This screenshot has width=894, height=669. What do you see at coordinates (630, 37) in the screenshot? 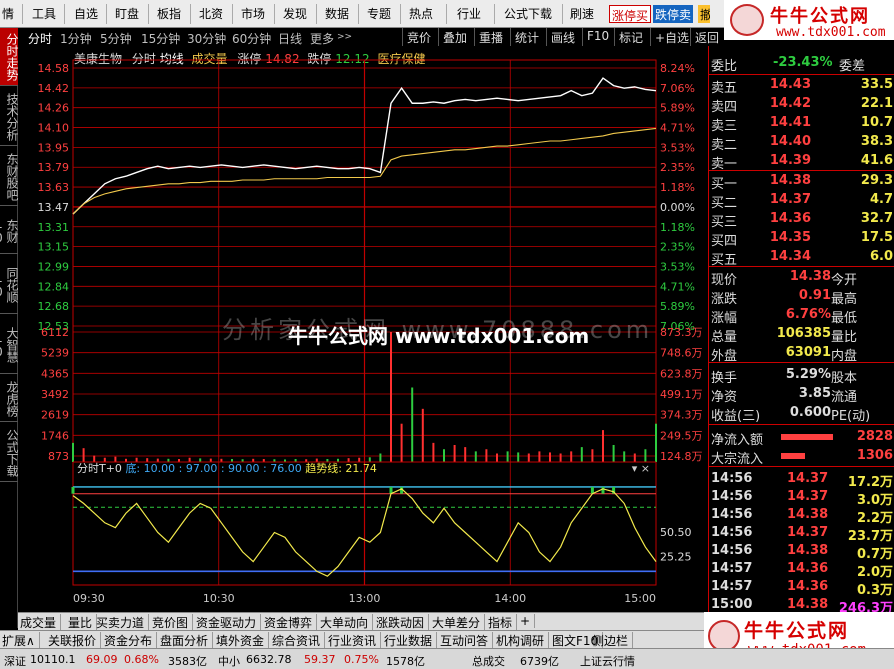
I see `mark-button: 标记` at bounding box center [630, 37].